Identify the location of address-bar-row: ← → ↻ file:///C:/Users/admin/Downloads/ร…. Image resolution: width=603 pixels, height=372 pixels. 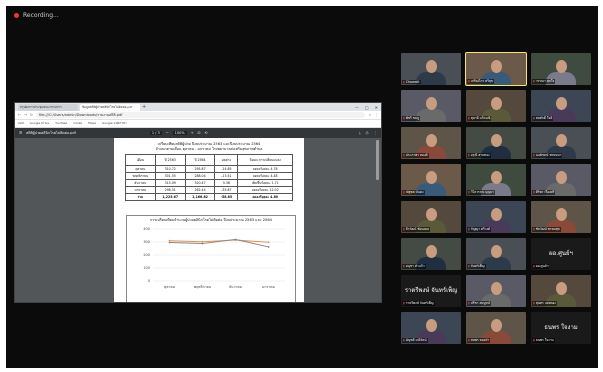
(198, 115).